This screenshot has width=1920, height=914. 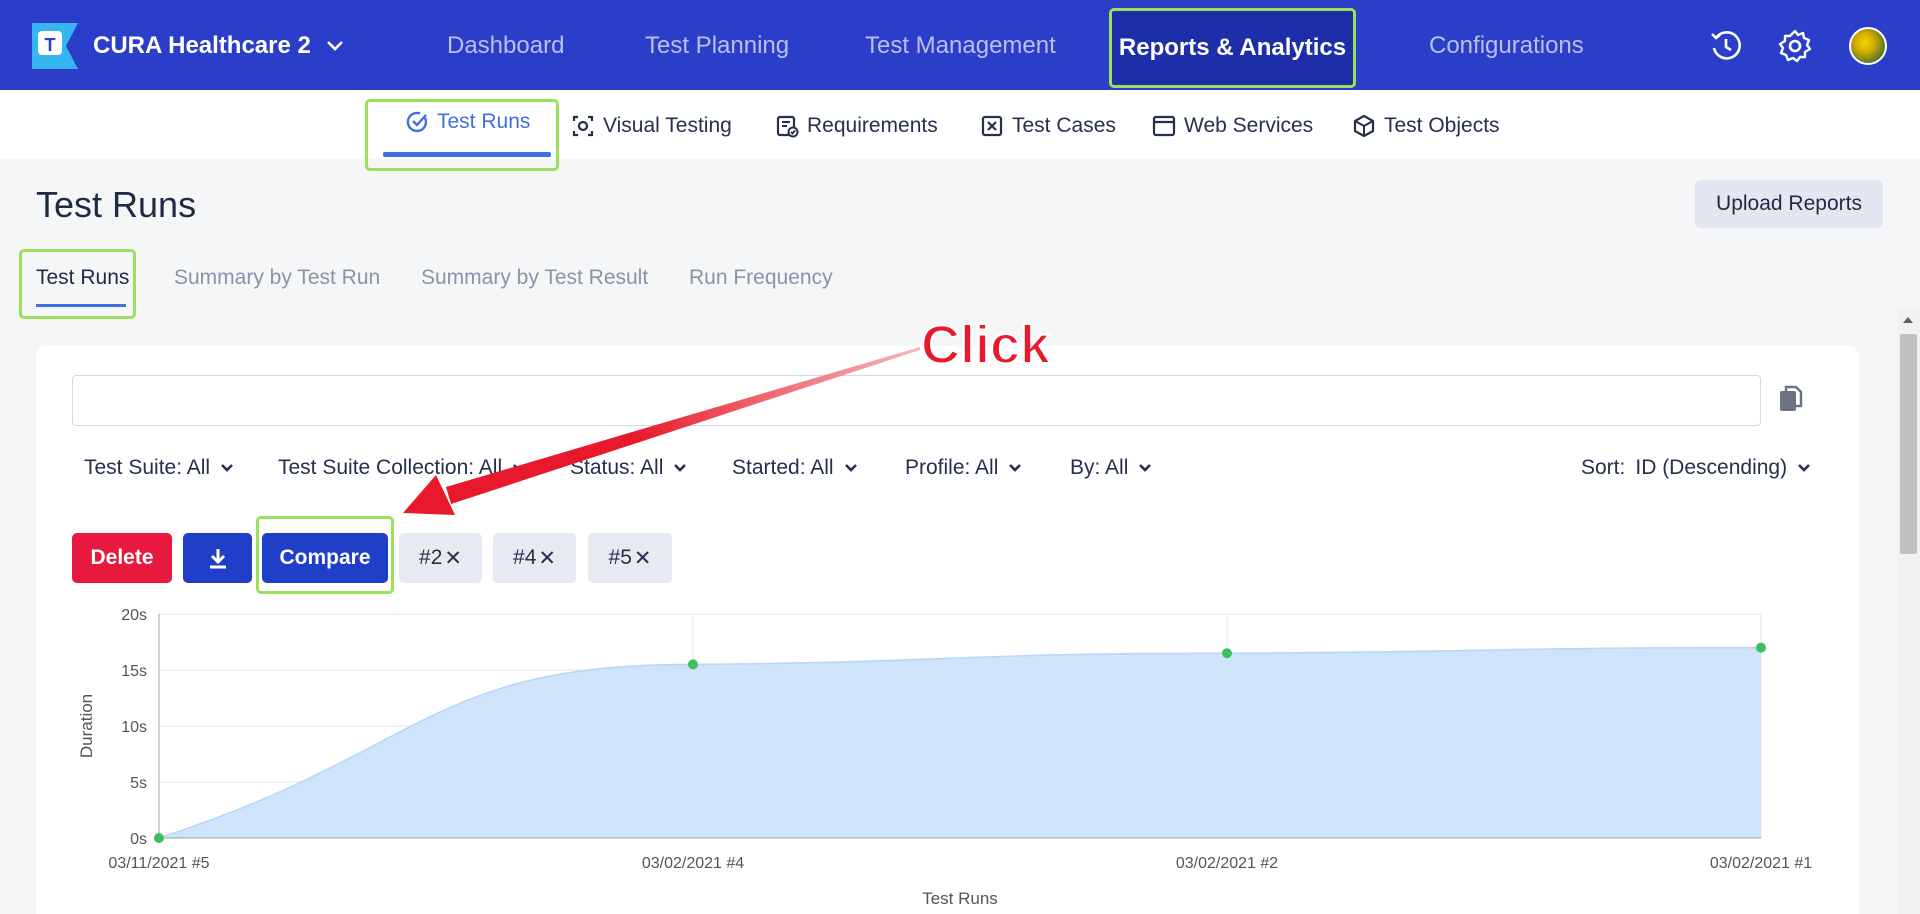 What do you see at coordinates (985, 345) in the screenshot?
I see `click-annotation: Click` at bounding box center [985, 345].